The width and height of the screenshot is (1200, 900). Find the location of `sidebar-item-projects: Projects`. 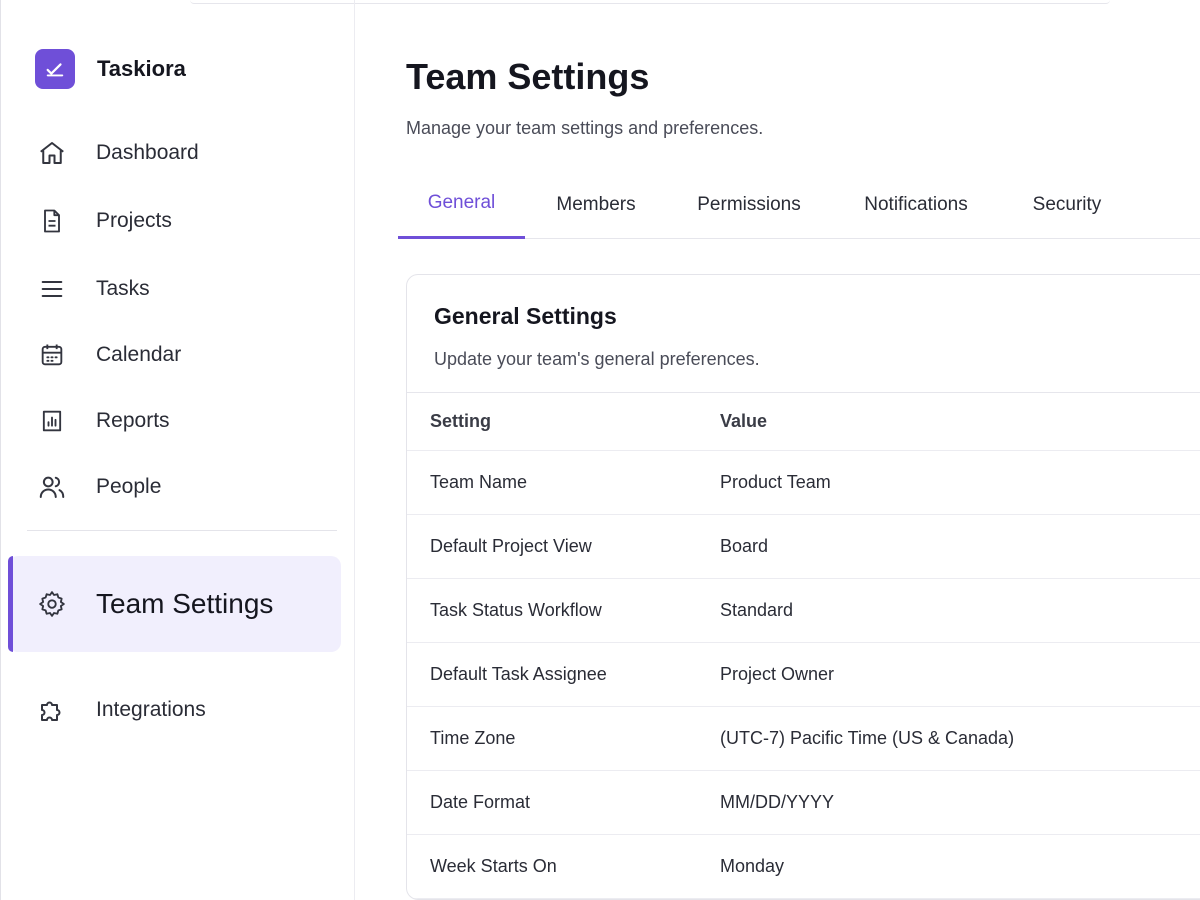

sidebar-item-projects: Projects is located at coordinates (103, 221).